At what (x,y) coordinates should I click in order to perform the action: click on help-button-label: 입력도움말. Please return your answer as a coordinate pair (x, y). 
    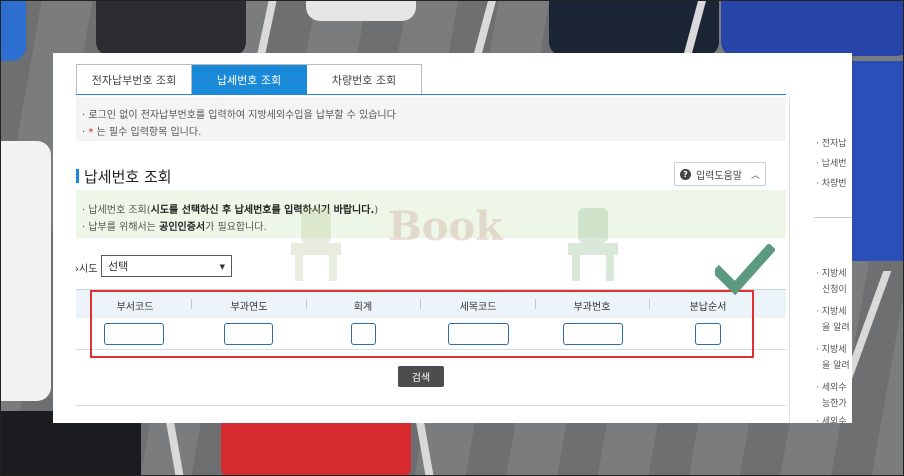
    Looking at the image, I should click on (718, 176).